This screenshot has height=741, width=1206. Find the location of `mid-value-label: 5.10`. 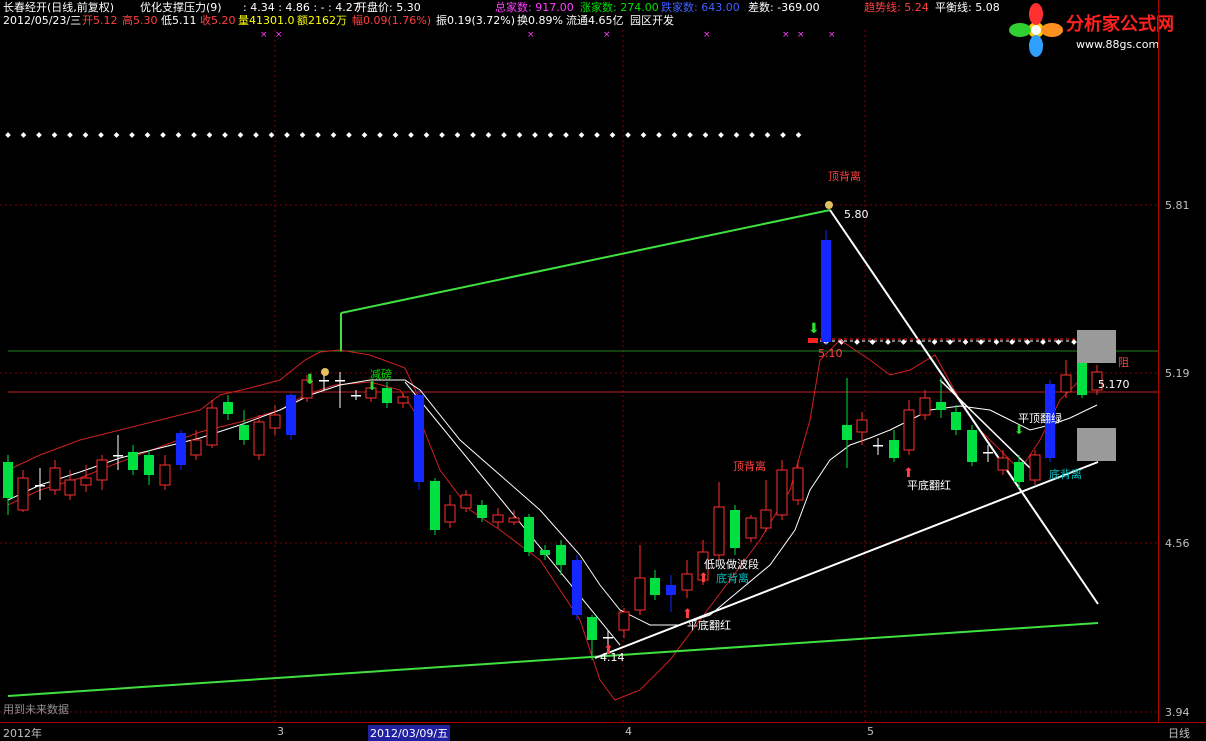

mid-value-label: 5.10 is located at coordinates (830, 353).